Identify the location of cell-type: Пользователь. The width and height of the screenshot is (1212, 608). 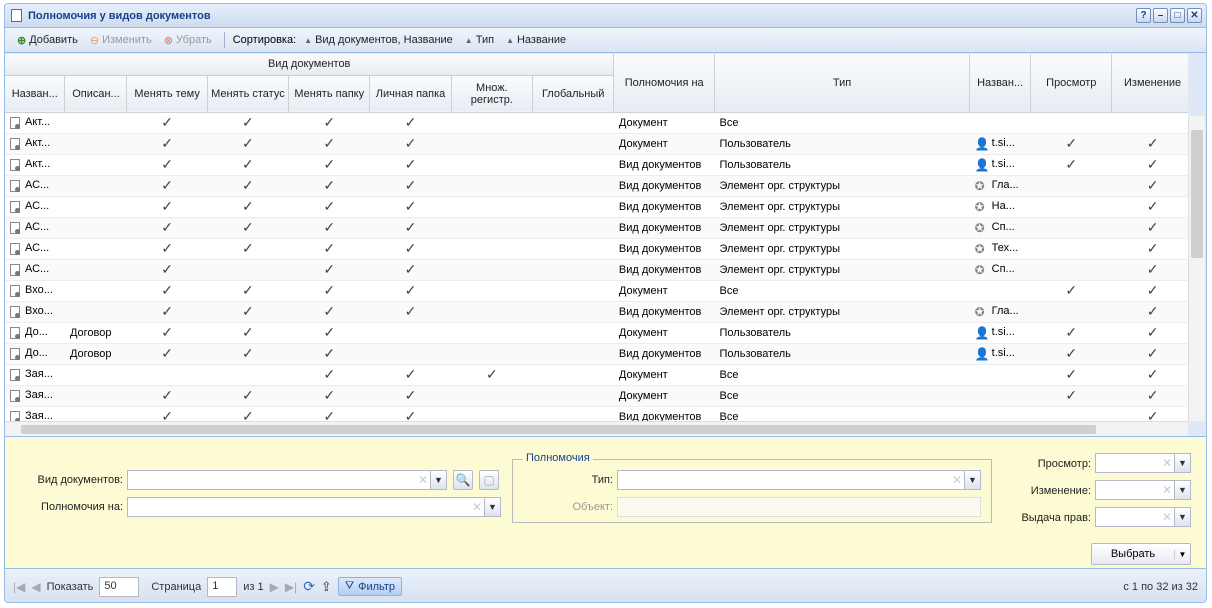
(842, 354).